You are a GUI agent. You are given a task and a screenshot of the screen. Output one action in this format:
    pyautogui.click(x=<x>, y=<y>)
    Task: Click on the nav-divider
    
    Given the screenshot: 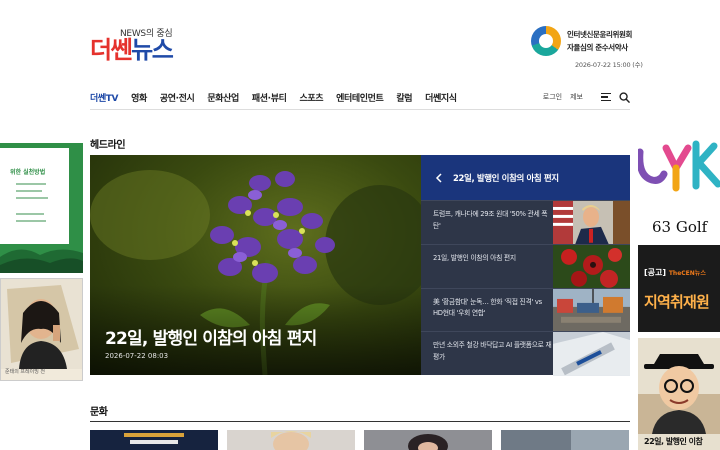 What is the action you would take?
    pyautogui.click(x=360, y=109)
    